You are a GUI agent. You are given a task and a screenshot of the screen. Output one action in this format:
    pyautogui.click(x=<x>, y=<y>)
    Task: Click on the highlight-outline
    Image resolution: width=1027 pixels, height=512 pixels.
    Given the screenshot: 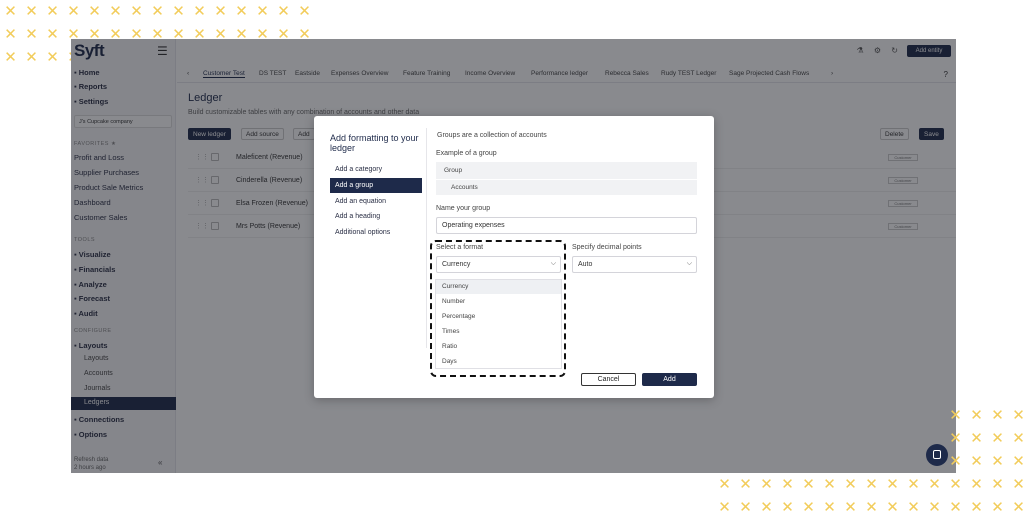 What is the action you would take?
    pyautogui.click(x=498, y=308)
    